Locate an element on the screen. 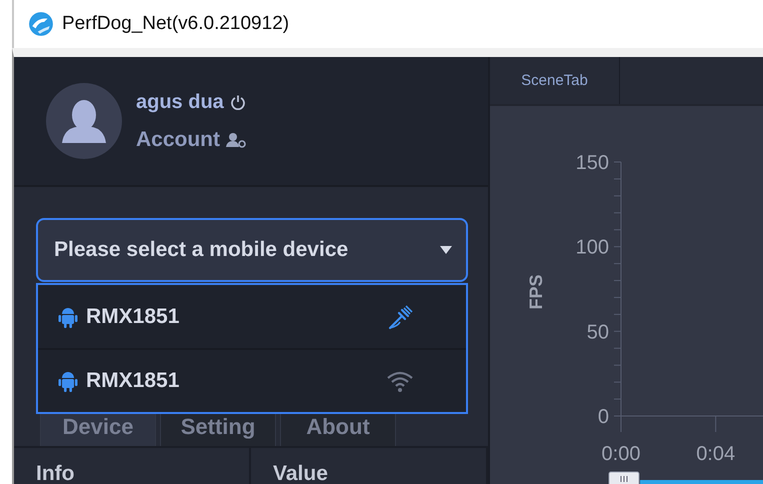 The image size is (763, 484). x-tick-label: 0:00 is located at coordinates (621, 454).